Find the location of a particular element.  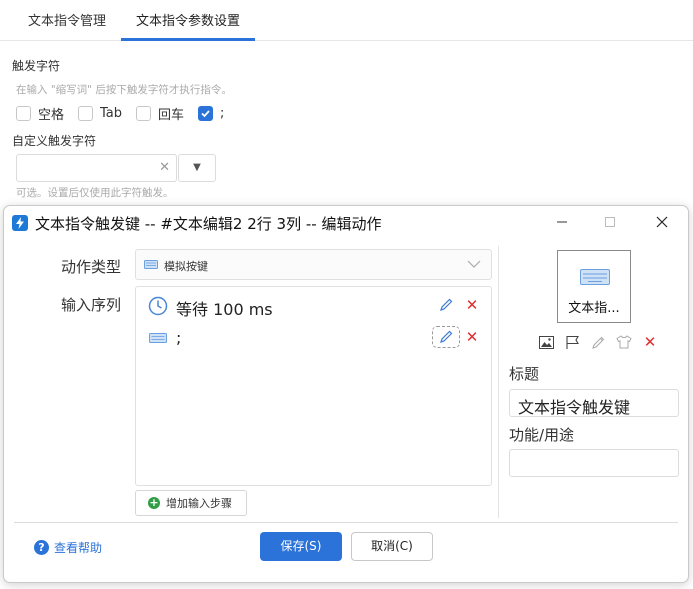

space-checkbox is located at coordinates (23, 113).